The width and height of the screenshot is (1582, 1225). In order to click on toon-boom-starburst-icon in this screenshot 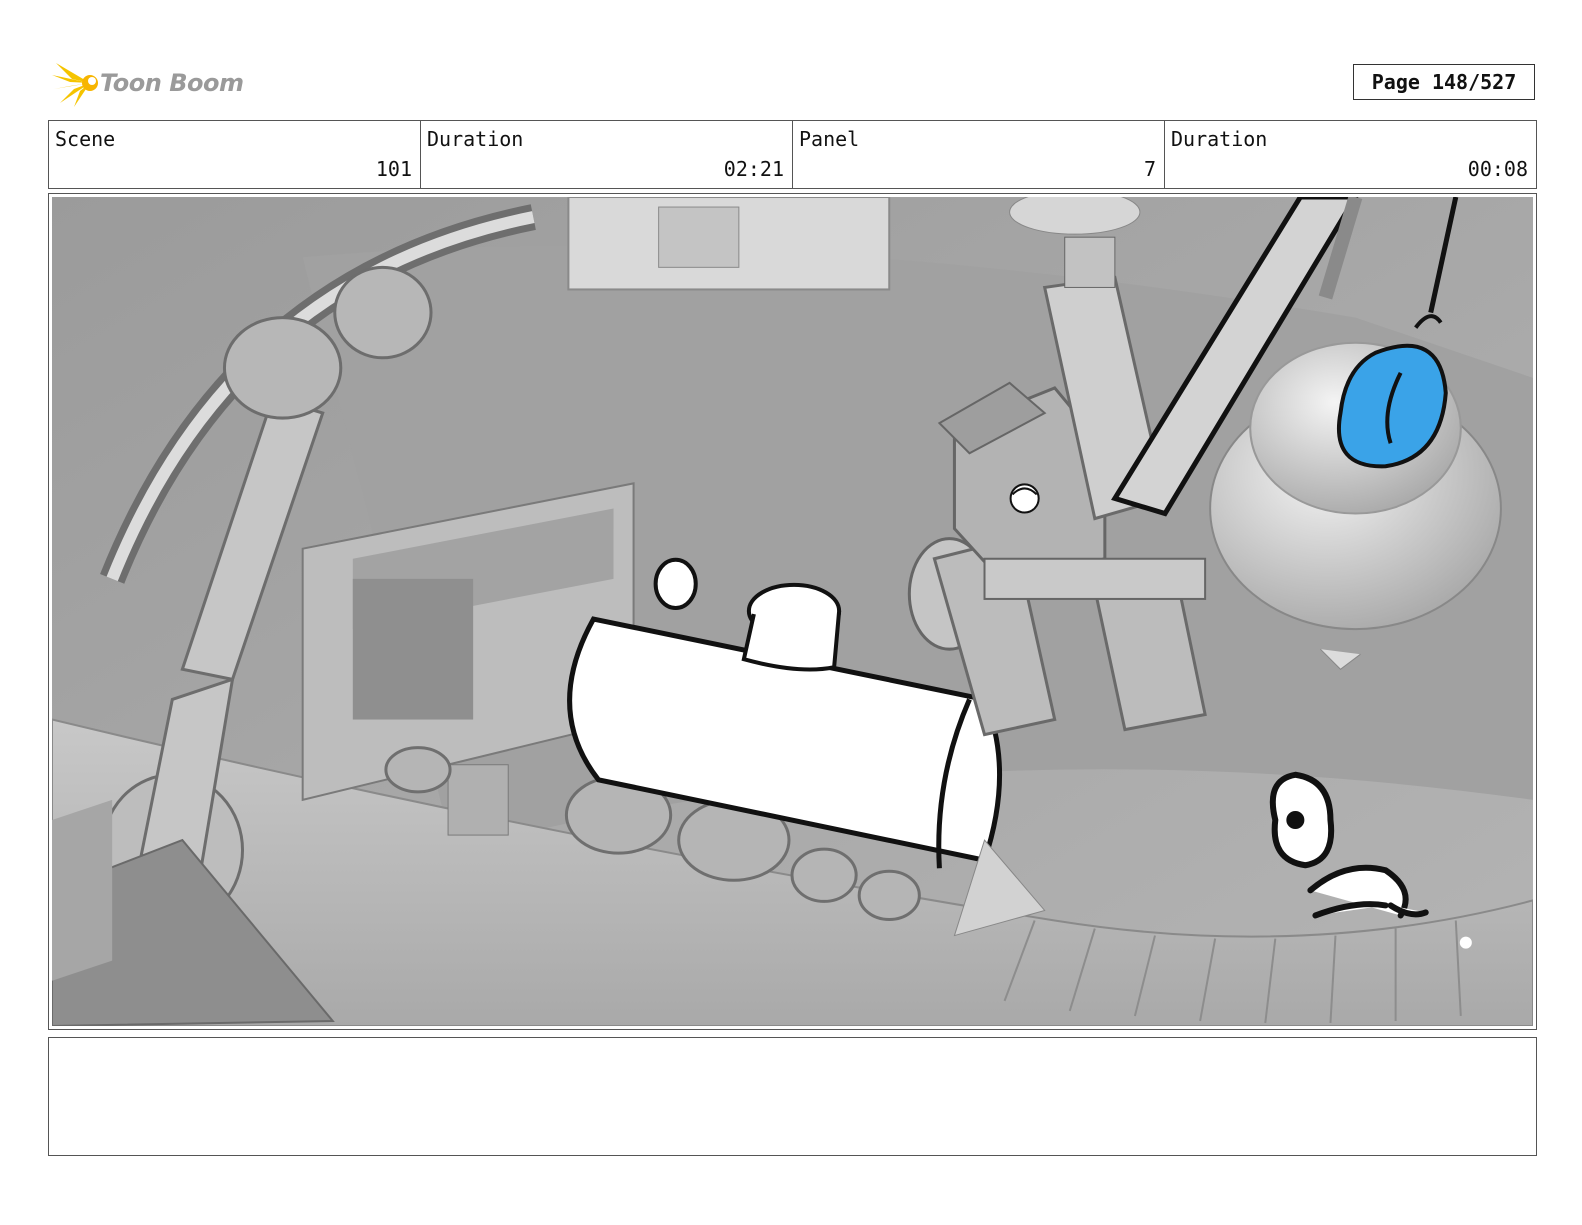, I will do `click(75, 84)`.